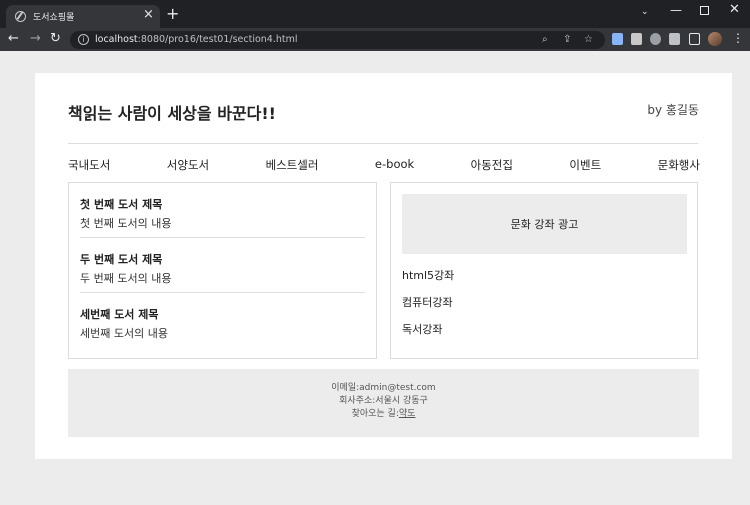 The width and height of the screenshot is (750, 505). I want to click on maximize-icon, so click(704, 10).